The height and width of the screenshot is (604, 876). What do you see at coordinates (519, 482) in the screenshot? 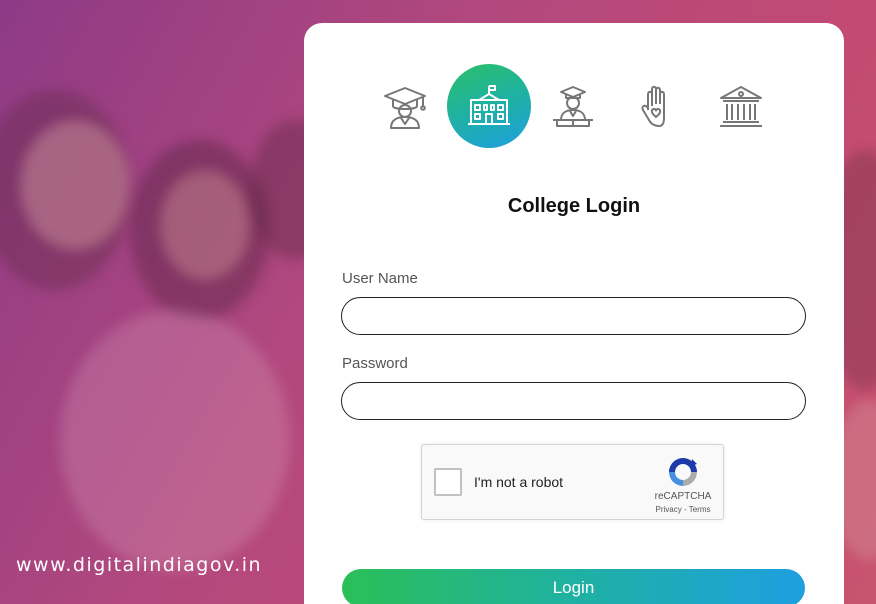
I see `recaptcha-label: I'm not a robot` at bounding box center [519, 482].